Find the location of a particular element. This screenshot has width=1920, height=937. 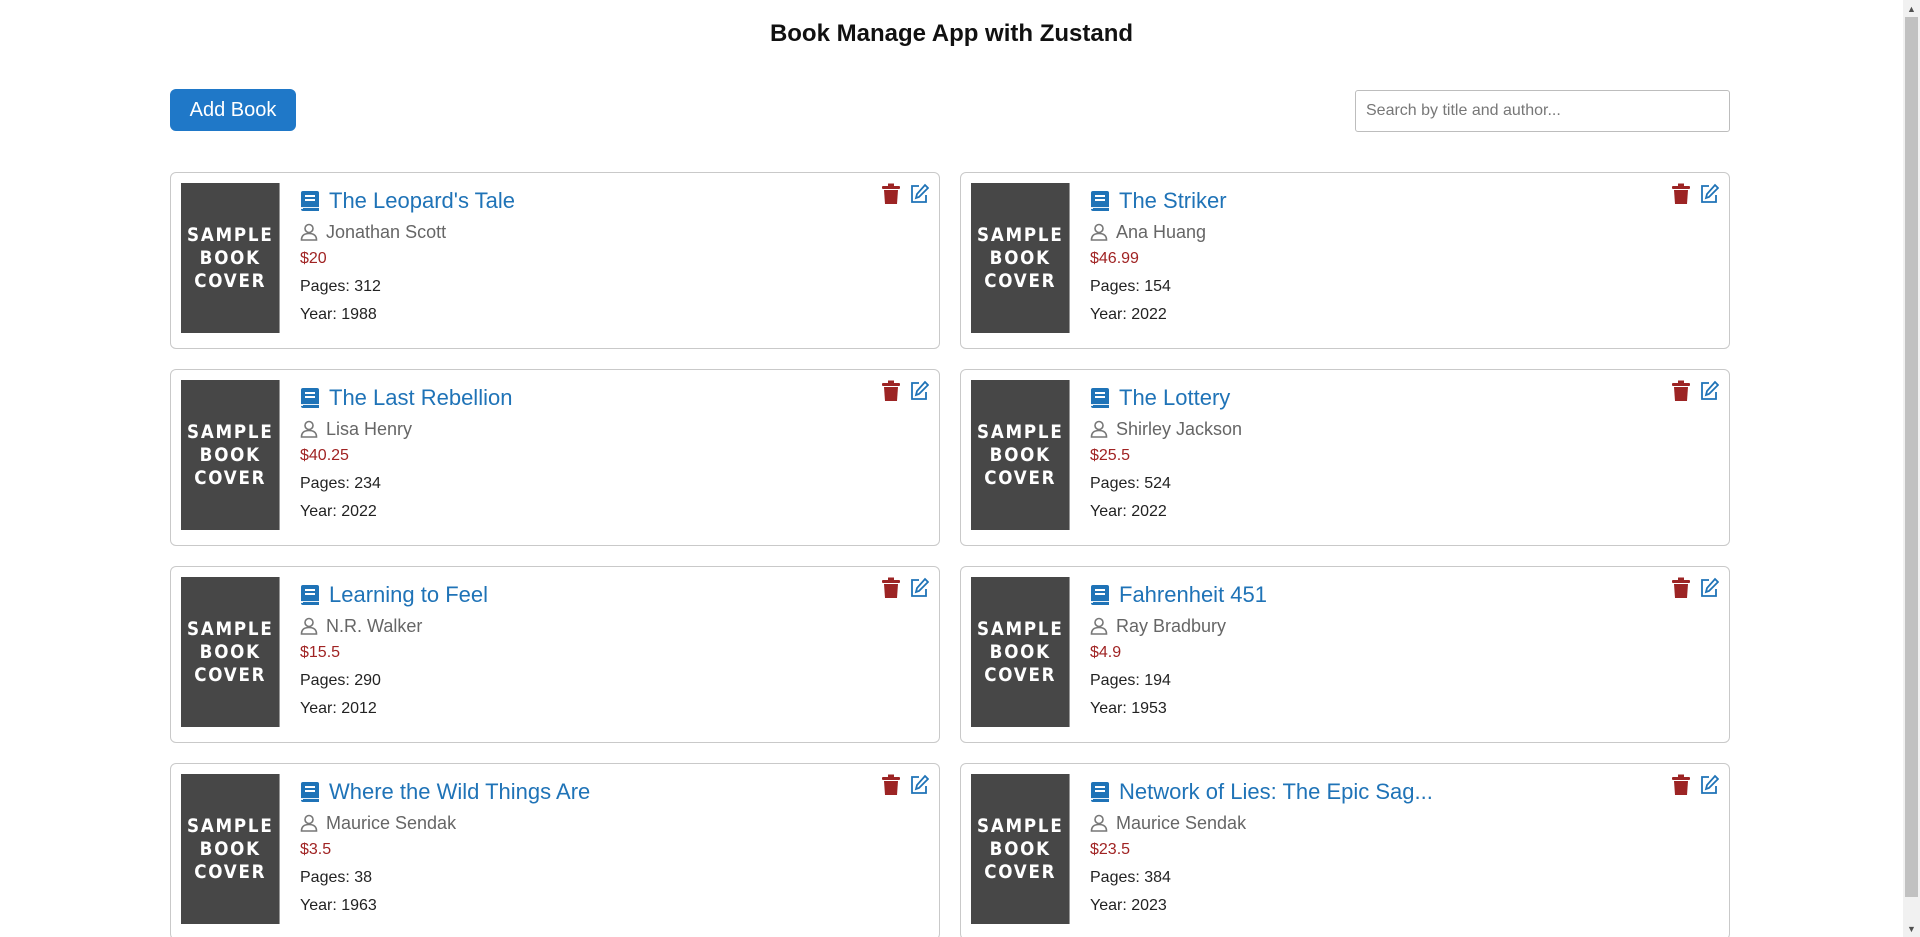

book-title-row: The Striker is located at coordinates (1158, 201).